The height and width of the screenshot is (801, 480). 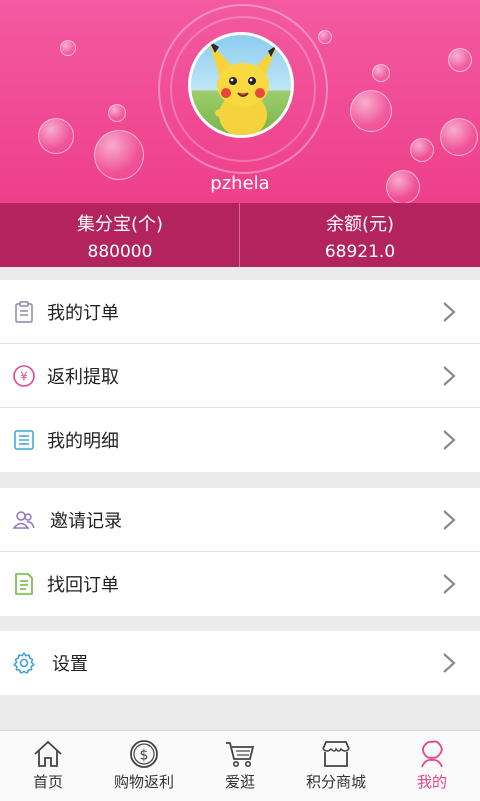 I want to click on nav-browse: 爱逛, so click(x=240, y=766).